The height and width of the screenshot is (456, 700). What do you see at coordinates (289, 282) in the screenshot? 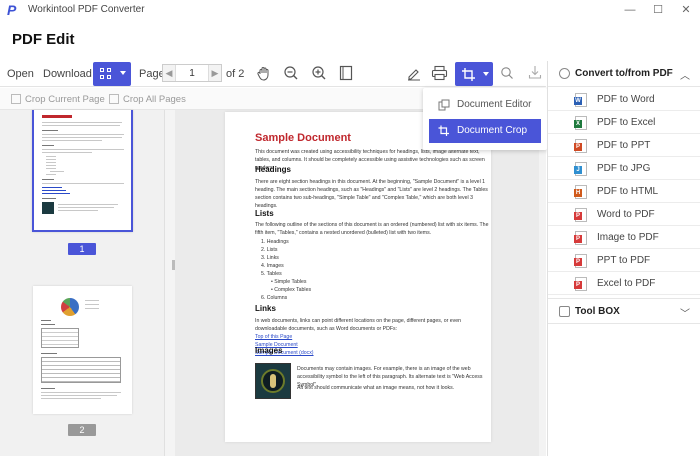
I see `list-item: • Simple Tables` at bounding box center [289, 282].